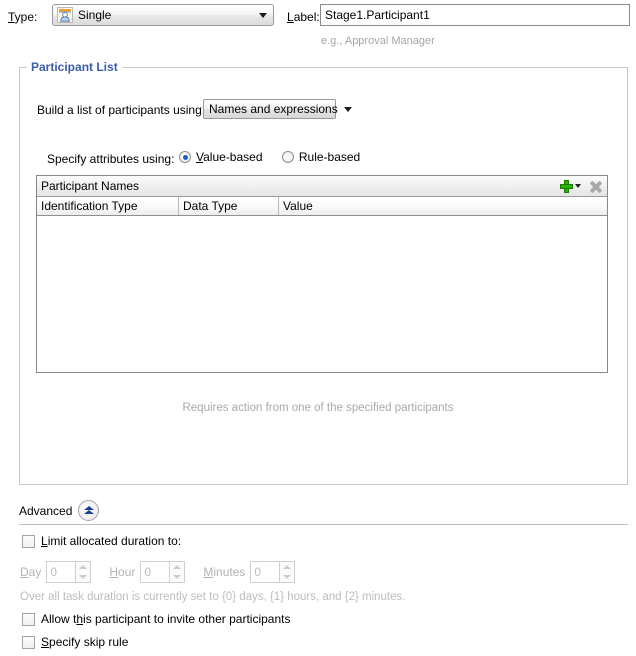 Image resolution: width=636 pixels, height=656 pixels. I want to click on type-combo-arrow, so click(263, 15).